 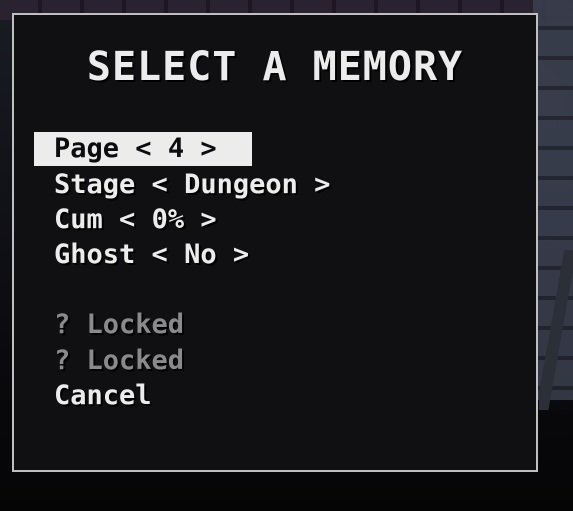 What do you see at coordinates (127, 219) in the screenshot?
I see `cum-left-arrow: <` at bounding box center [127, 219].